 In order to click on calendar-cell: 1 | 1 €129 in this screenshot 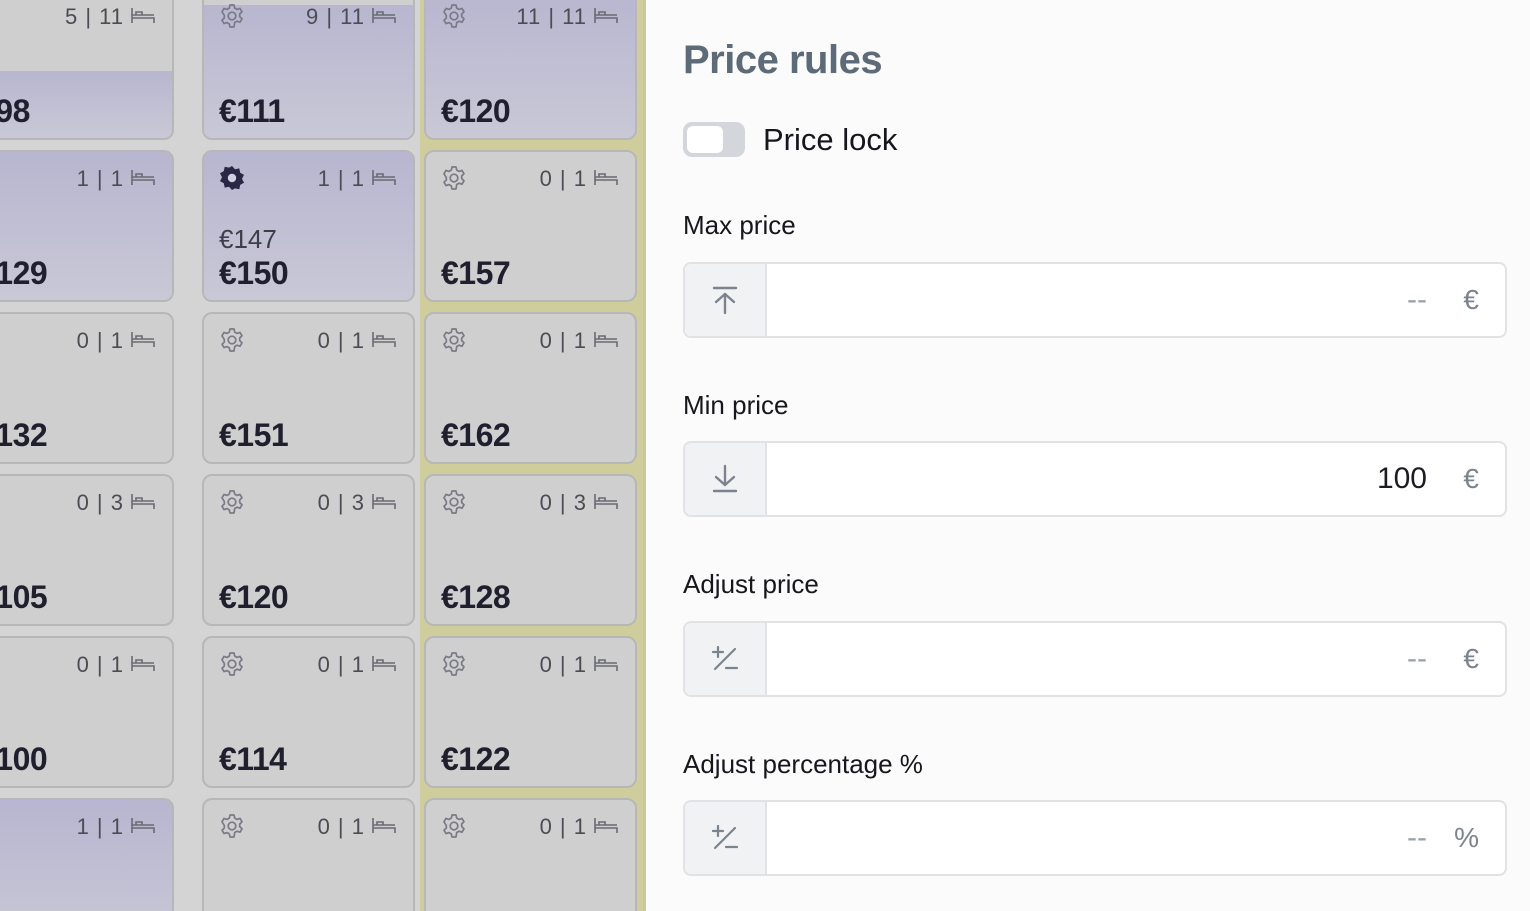, I will do `click(87, 226)`.